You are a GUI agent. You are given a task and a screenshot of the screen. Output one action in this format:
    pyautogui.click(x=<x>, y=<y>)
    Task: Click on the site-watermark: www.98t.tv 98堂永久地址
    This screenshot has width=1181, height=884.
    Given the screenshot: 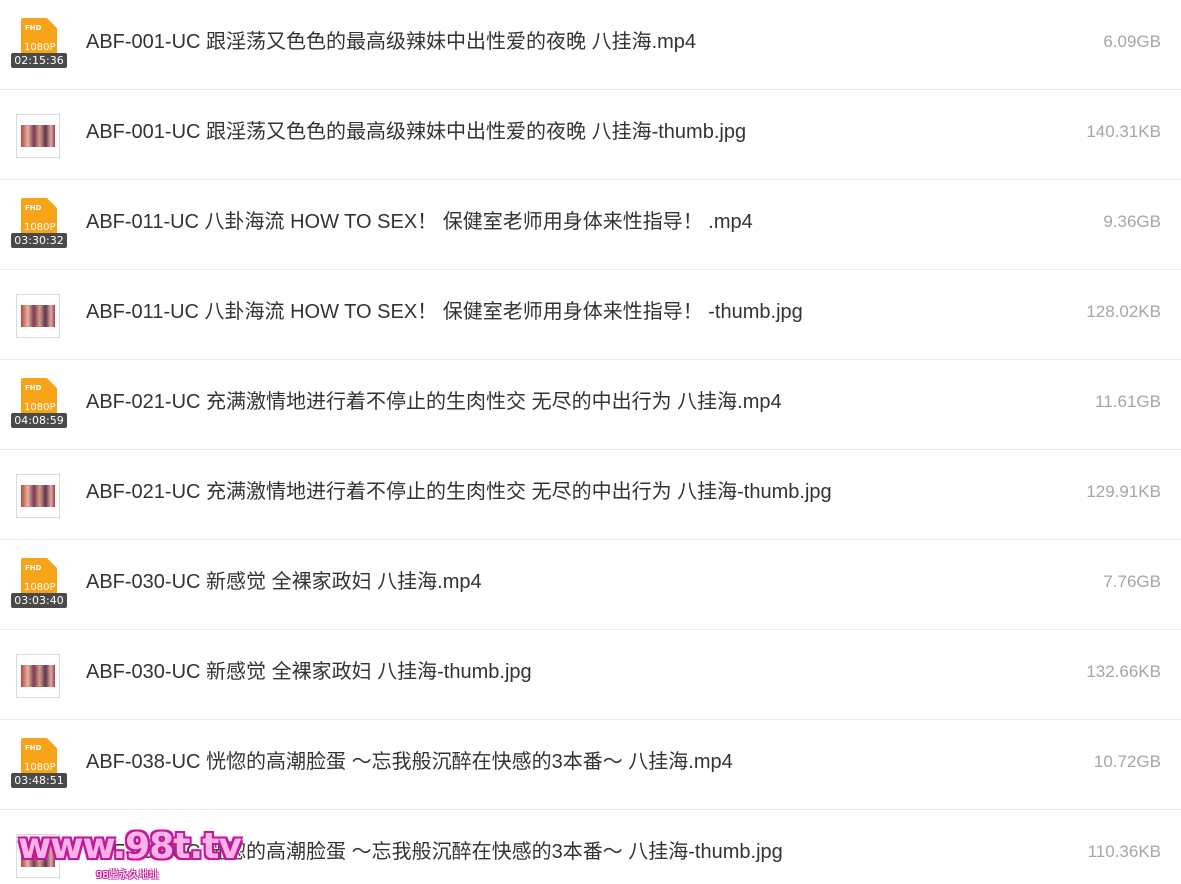 What is the action you would take?
    pyautogui.click(x=130, y=853)
    